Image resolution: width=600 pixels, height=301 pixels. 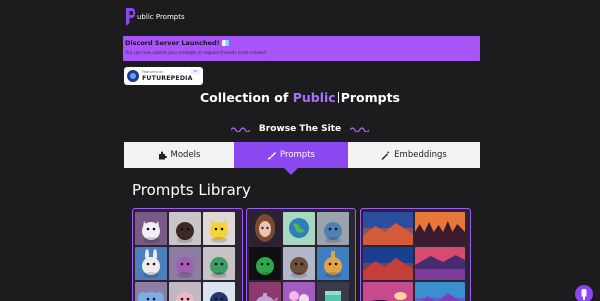 What do you see at coordinates (388, 291) in the screenshot?
I see `prompt-thumbnail-sunset` at bounding box center [388, 291].